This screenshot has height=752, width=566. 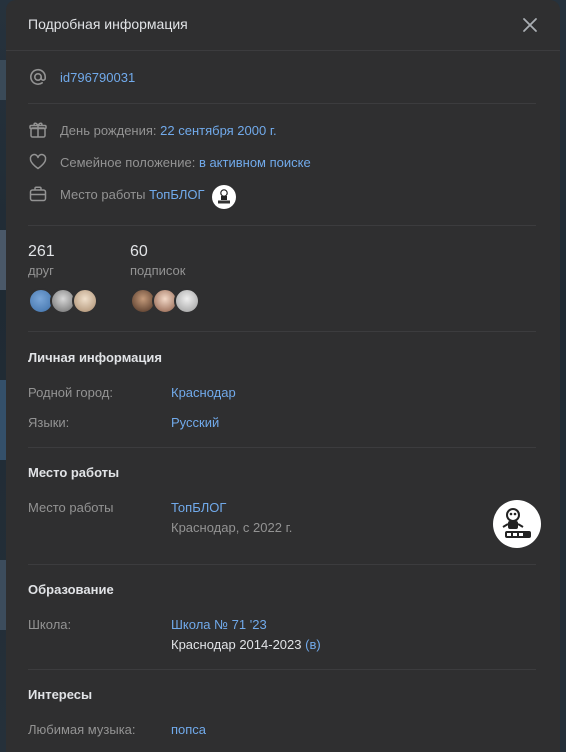 I want to click on family-row: Семейное положение: в активном поиске, so click(x=185, y=162).